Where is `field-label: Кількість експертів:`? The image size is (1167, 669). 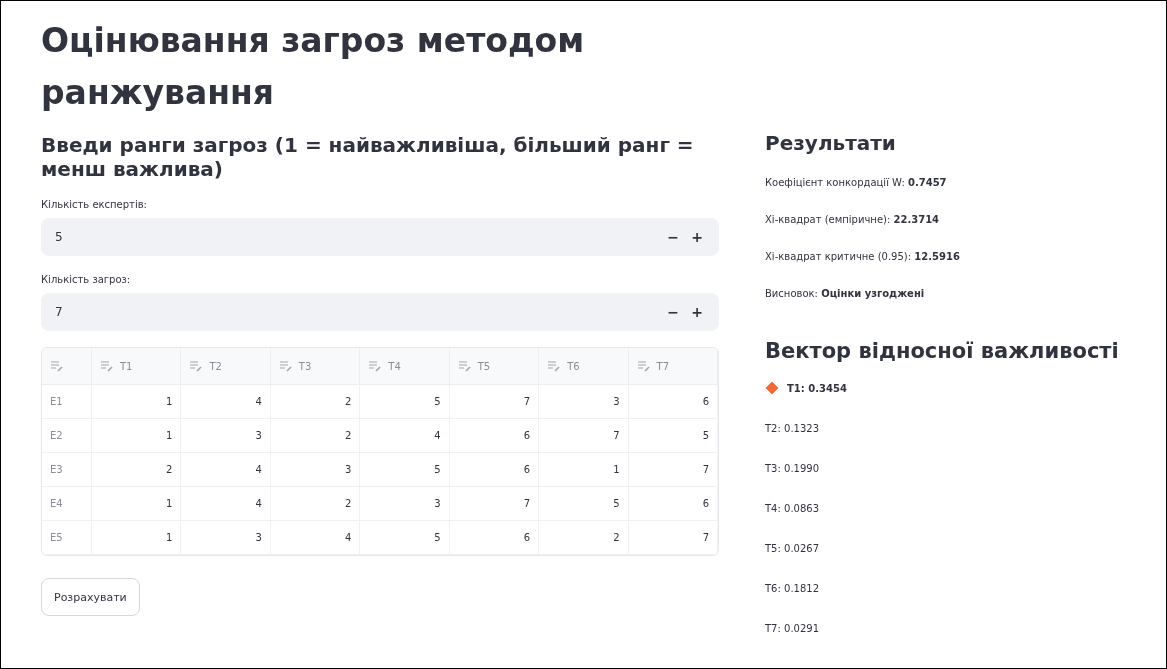 field-label: Кількість експертів: is located at coordinates (94, 204).